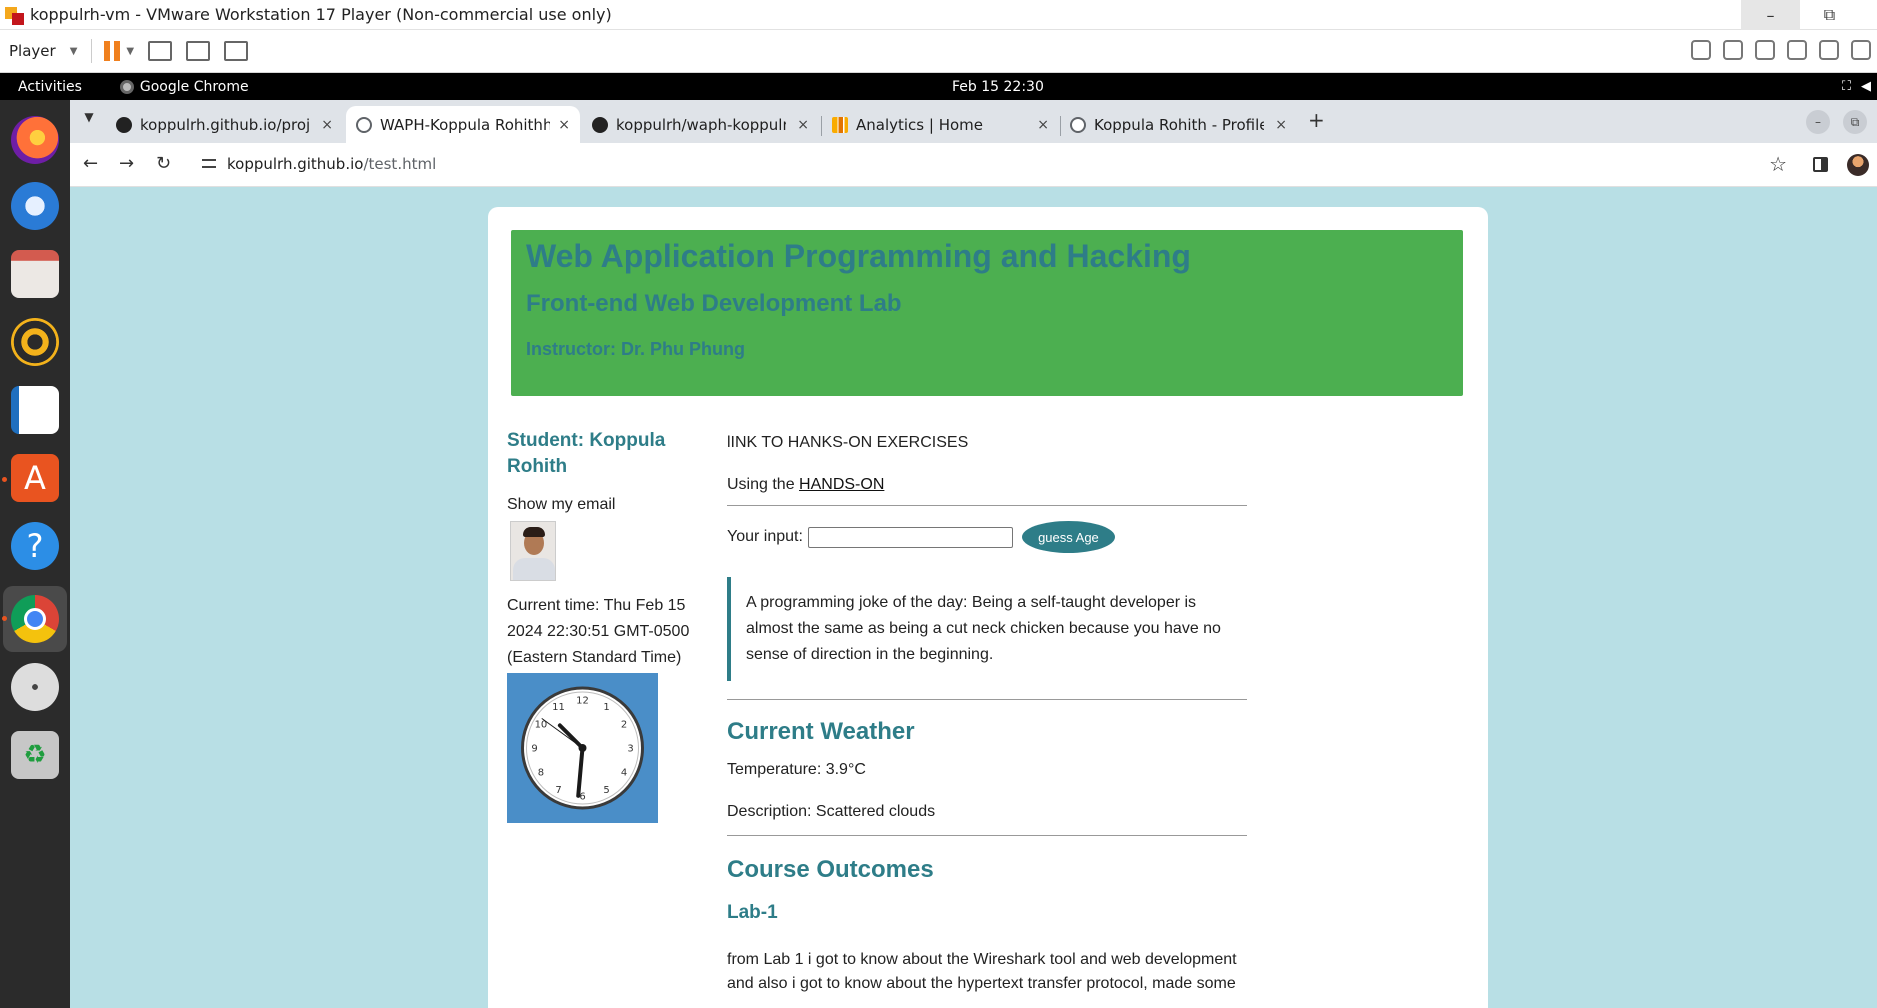 This screenshot has width=1877, height=1008. What do you see at coordinates (582, 701) in the screenshot?
I see `clock-numeral: 12` at bounding box center [582, 701].